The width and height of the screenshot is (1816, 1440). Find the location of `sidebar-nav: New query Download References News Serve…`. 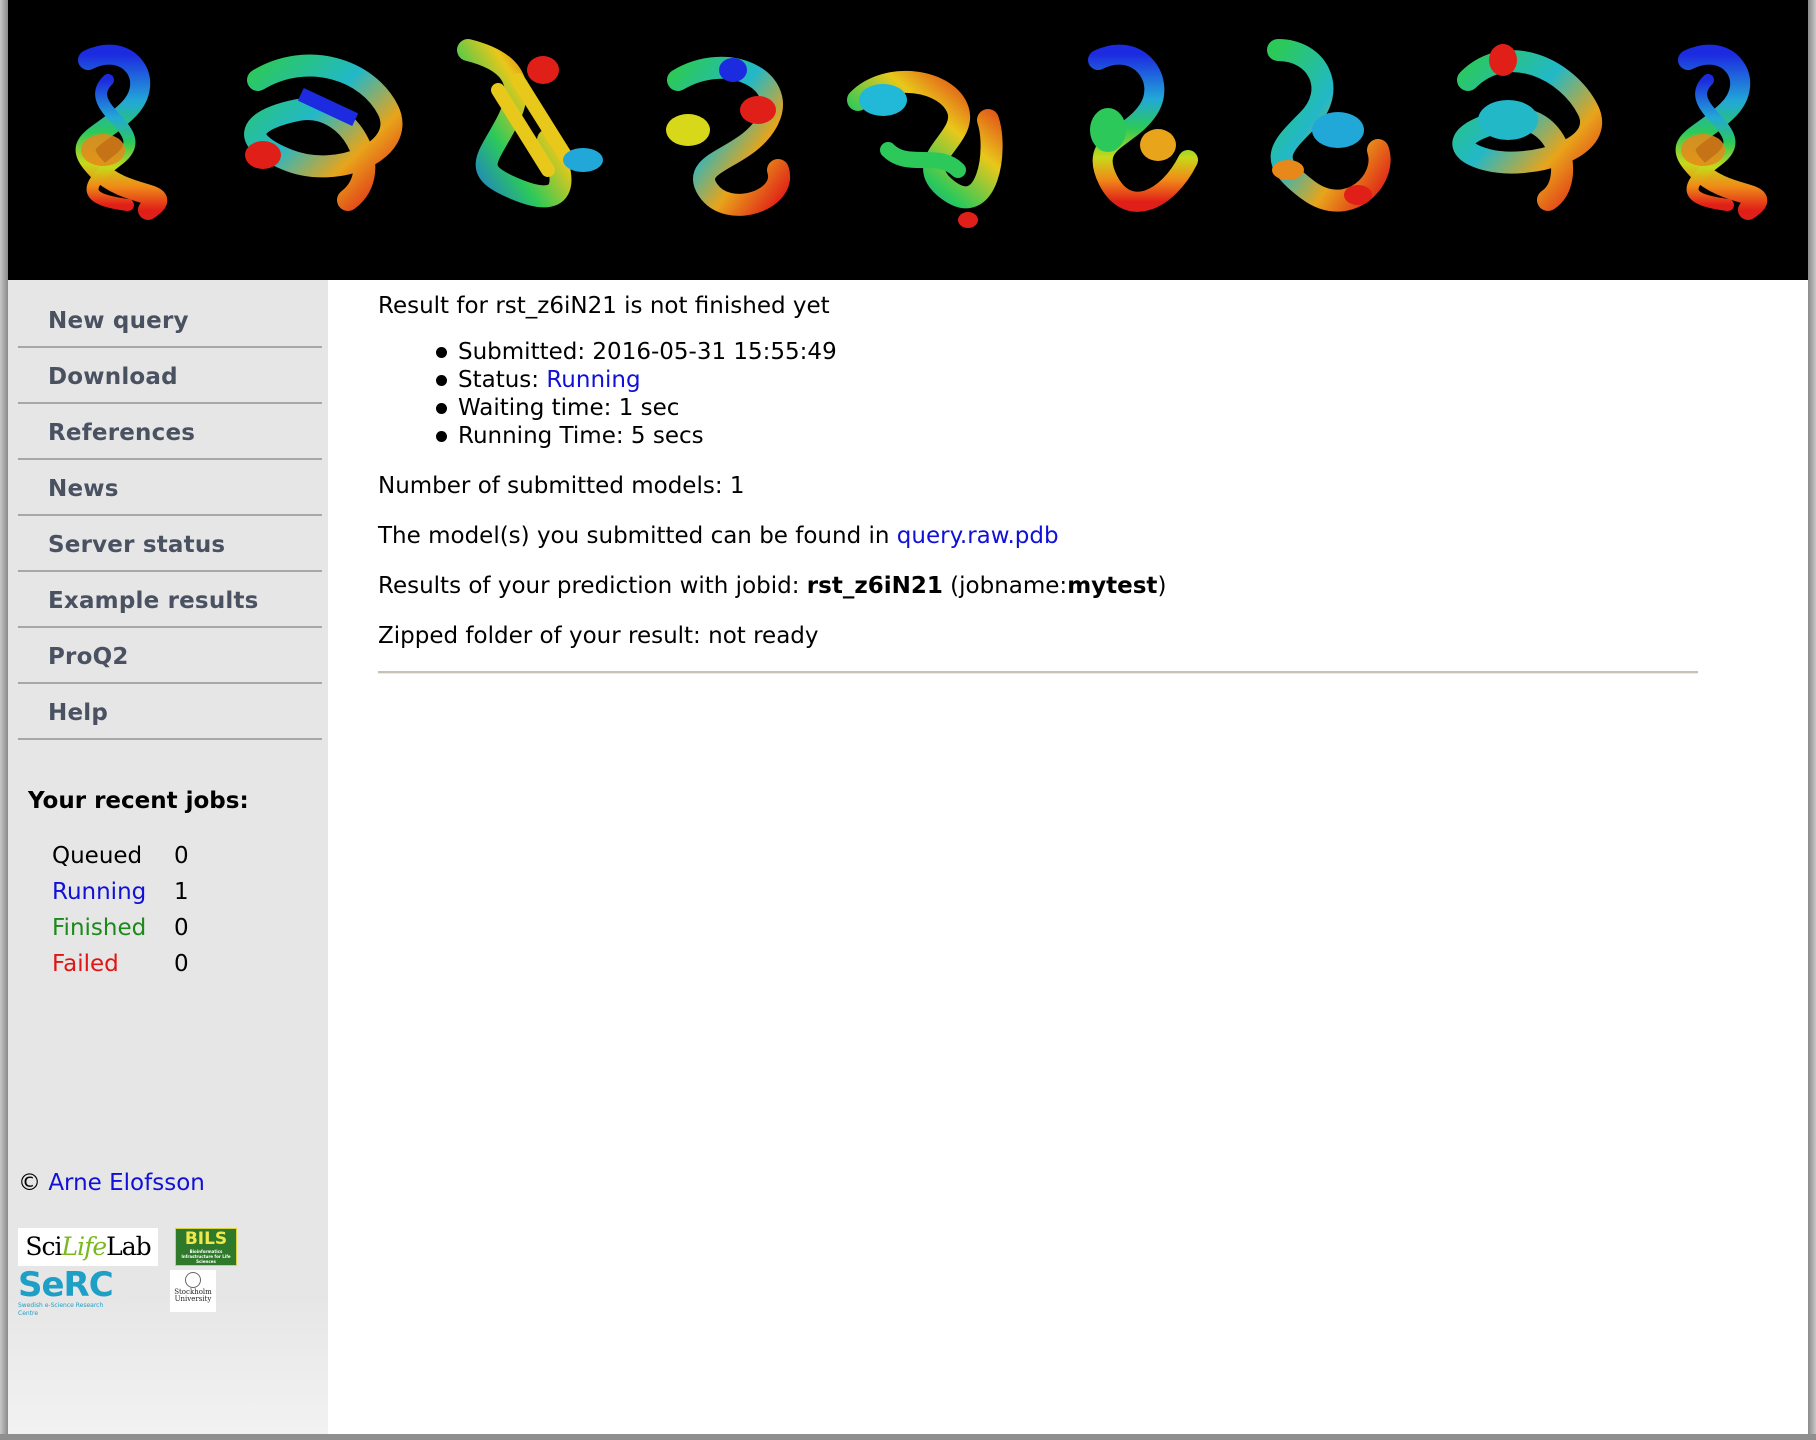

sidebar-nav: New query Download References News Serve… is located at coordinates (170, 516).